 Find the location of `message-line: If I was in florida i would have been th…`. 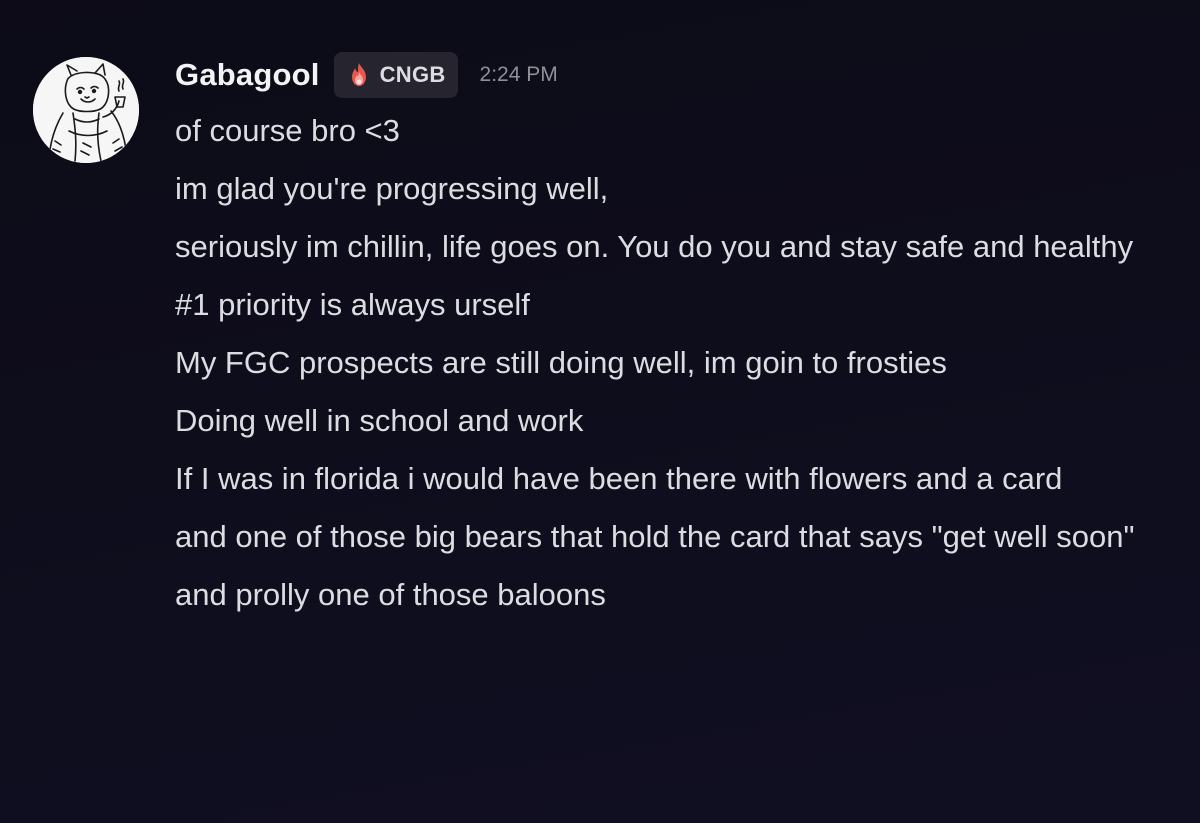

message-line: If I was in florida i would have been th… is located at coordinates (619, 478).